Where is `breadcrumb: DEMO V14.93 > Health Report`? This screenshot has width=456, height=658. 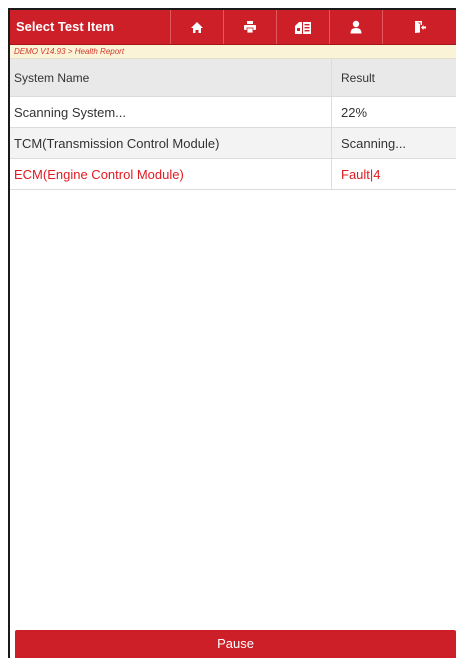
breadcrumb: DEMO V14.93 > Health Report is located at coordinates (69, 51).